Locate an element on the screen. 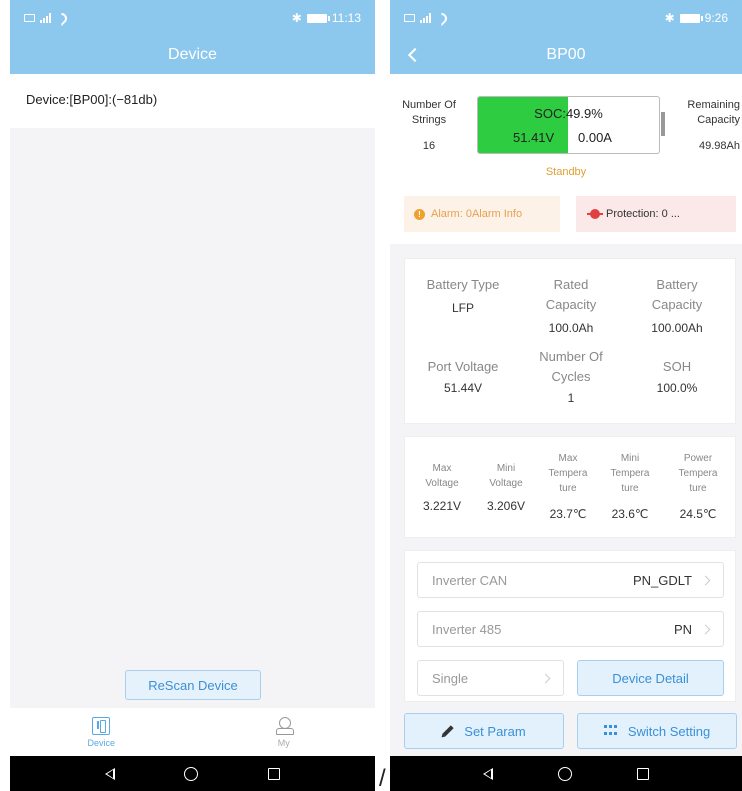 This screenshot has width=742, height=791. bottom-tab-bar: Device My is located at coordinates (192, 732).